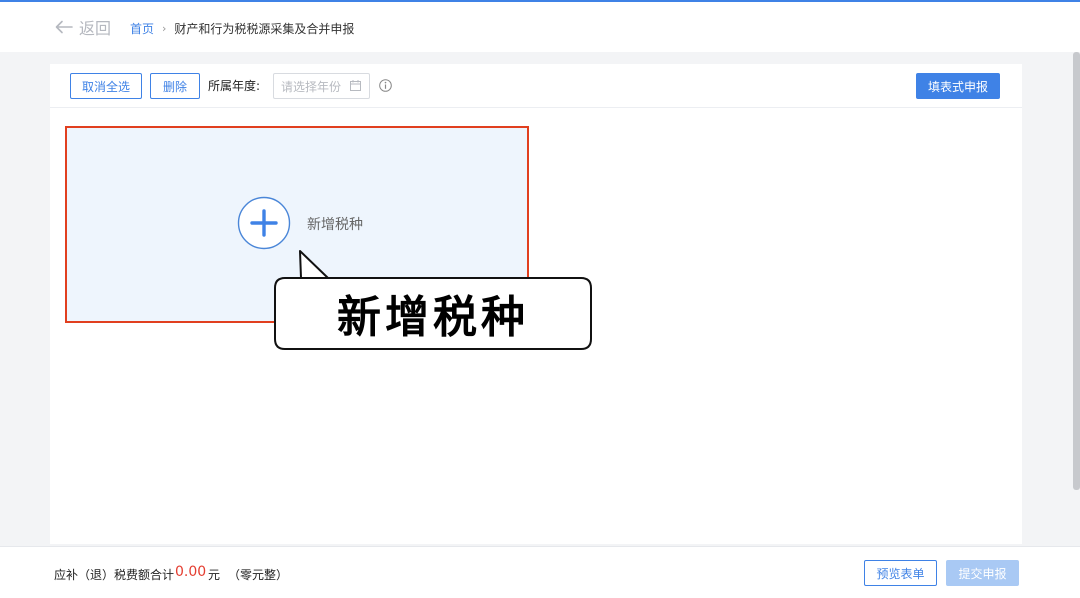 The height and width of the screenshot is (598, 1080). I want to click on callout-annotation: 新增税种, so click(433, 300).